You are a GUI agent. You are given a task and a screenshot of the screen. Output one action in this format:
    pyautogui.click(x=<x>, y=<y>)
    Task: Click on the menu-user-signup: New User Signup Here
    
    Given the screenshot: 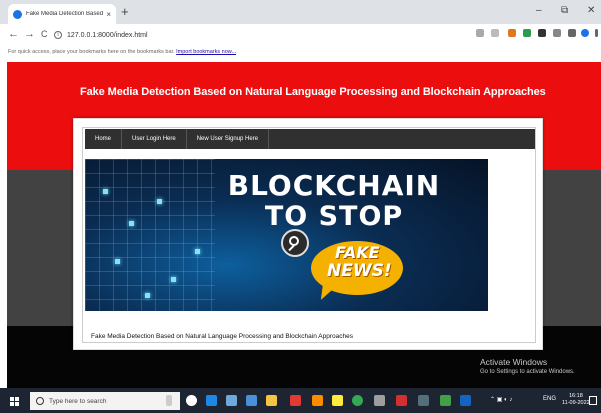 What is the action you would take?
    pyautogui.click(x=228, y=139)
    